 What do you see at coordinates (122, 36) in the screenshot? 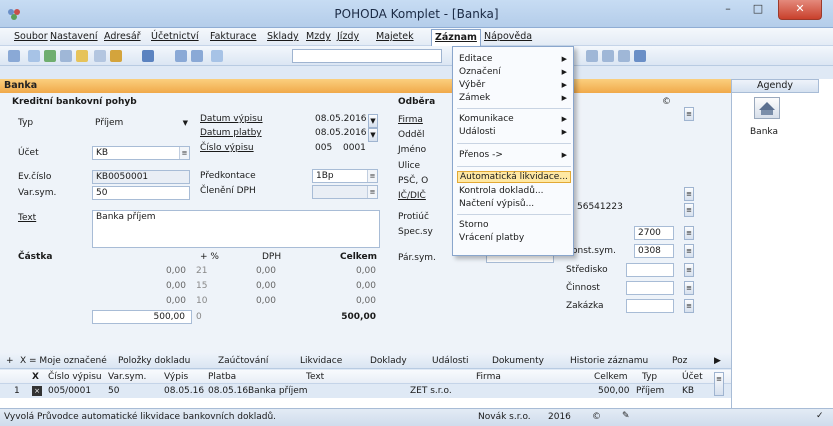
I see `menu-adresar: Adresář` at bounding box center [122, 36].